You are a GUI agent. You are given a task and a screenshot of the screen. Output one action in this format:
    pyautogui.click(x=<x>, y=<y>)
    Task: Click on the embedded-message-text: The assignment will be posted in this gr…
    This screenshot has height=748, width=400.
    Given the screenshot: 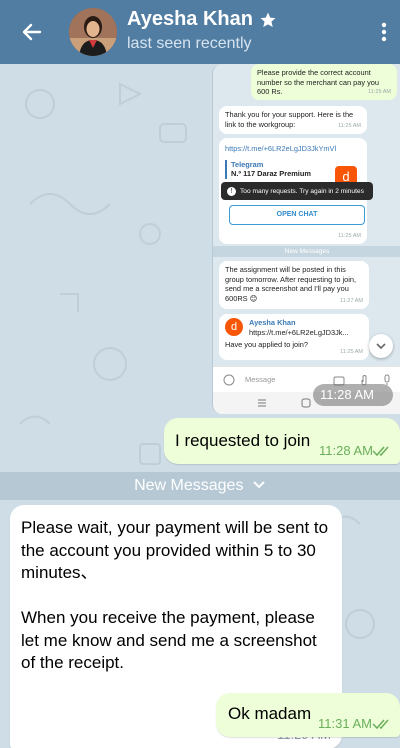 What is the action you would take?
    pyautogui.click(x=291, y=284)
    